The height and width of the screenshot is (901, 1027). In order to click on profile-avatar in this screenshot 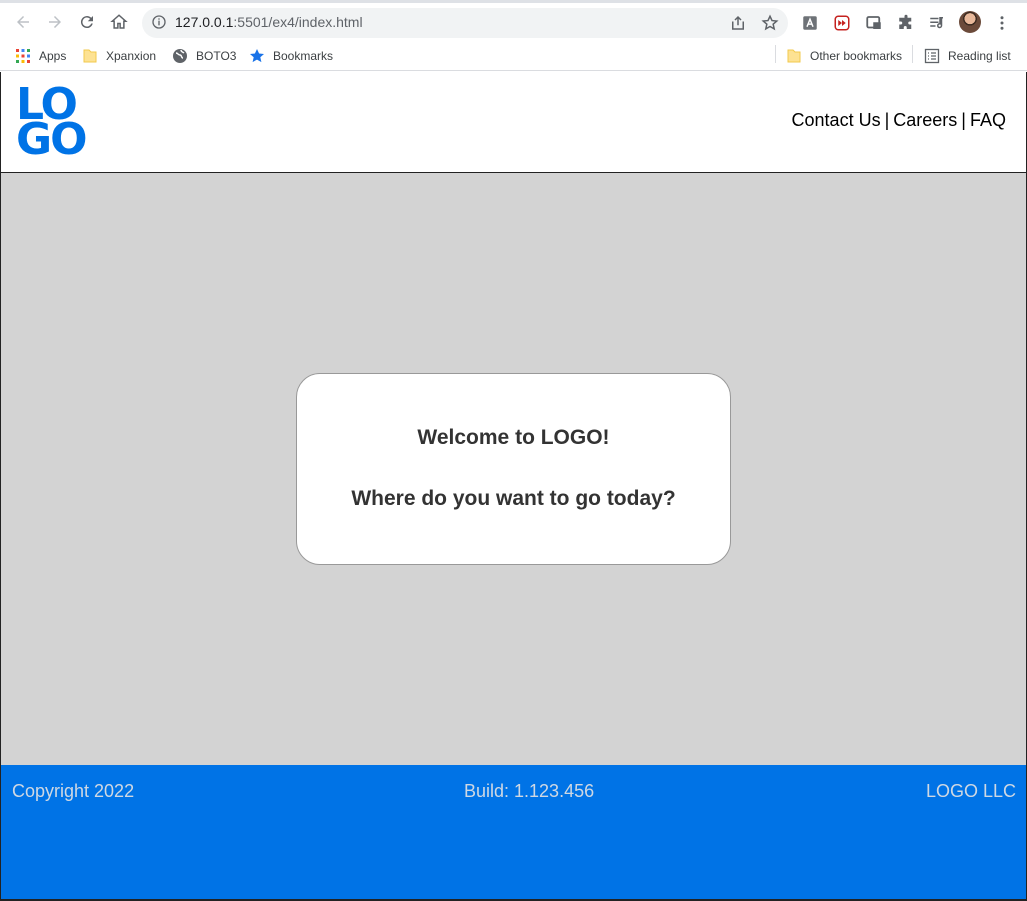, I will do `click(970, 22)`.